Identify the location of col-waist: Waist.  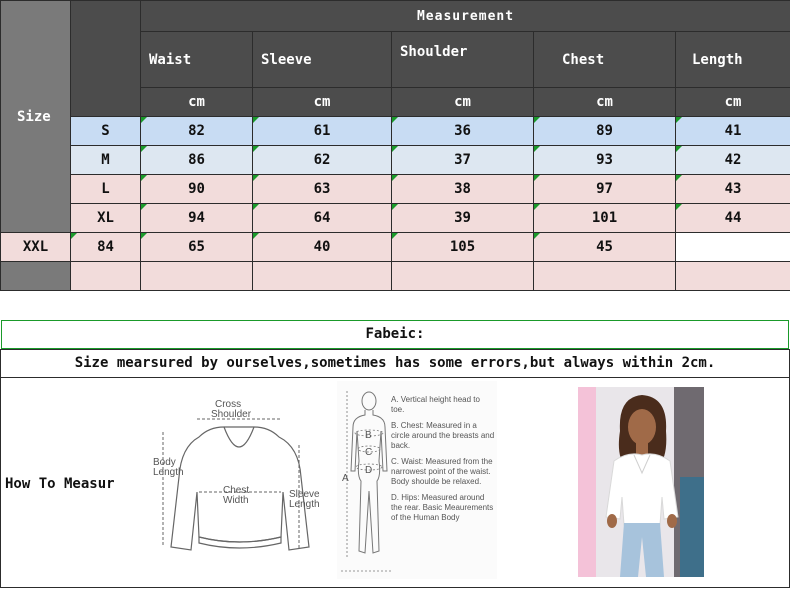
(196, 59).